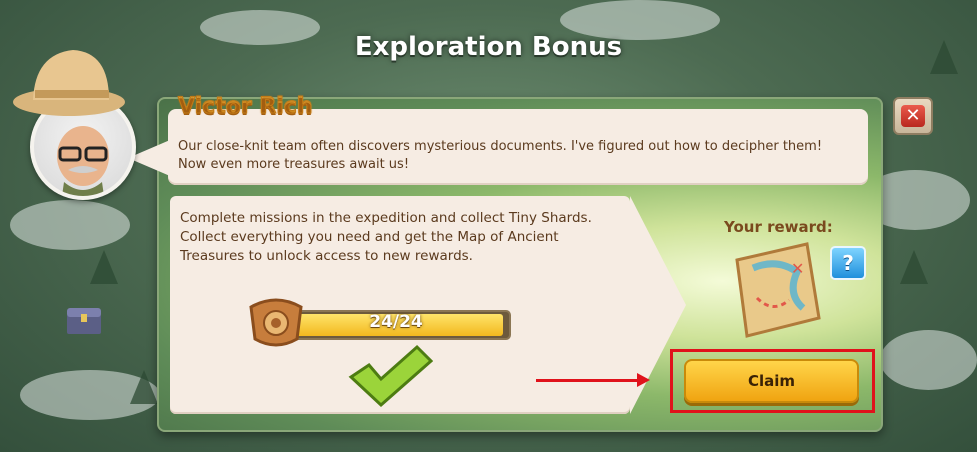 This screenshot has height=452, width=977. What do you see at coordinates (778, 227) in the screenshot?
I see `reward-label: Your reward:` at bounding box center [778, 227].